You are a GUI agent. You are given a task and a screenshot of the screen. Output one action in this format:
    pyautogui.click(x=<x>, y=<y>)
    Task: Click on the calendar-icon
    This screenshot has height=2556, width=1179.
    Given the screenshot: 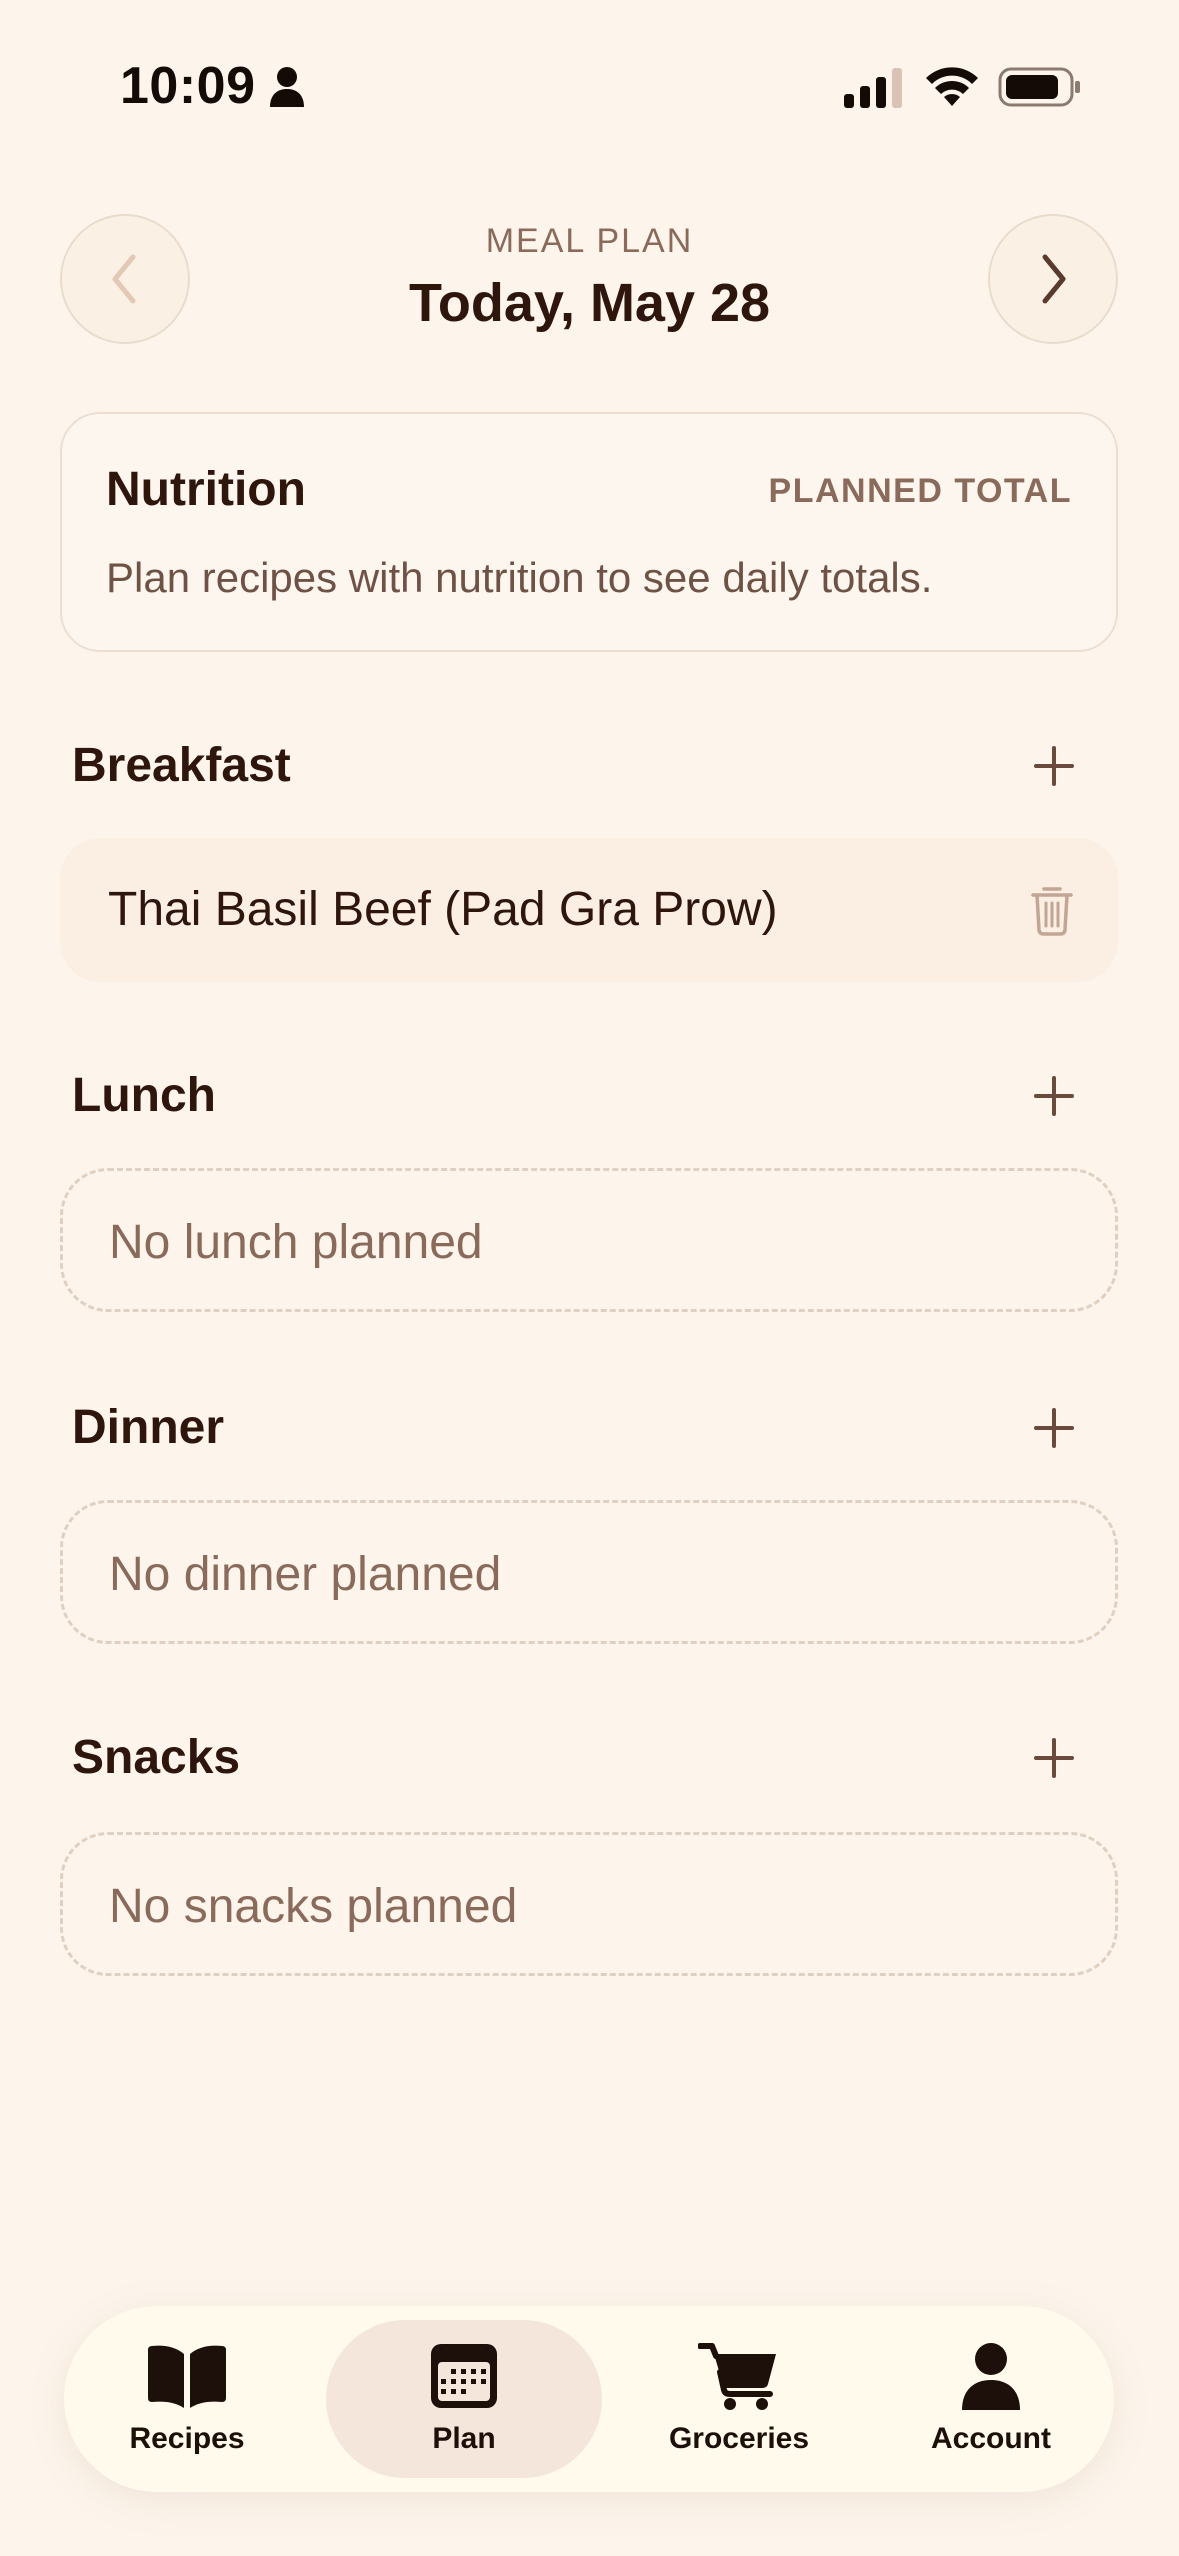 What is the action you would take?
    pyautogui.click(x=464, y=2376)
    